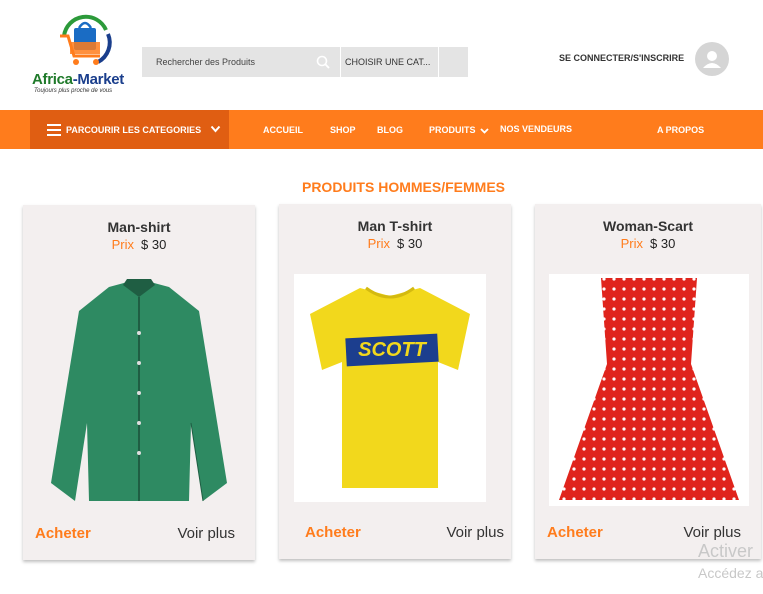  What do you see at coordinates (78, 79) in the screenshot?
I see `brand-name: Africa-Market` at bounding box center [78, 79].